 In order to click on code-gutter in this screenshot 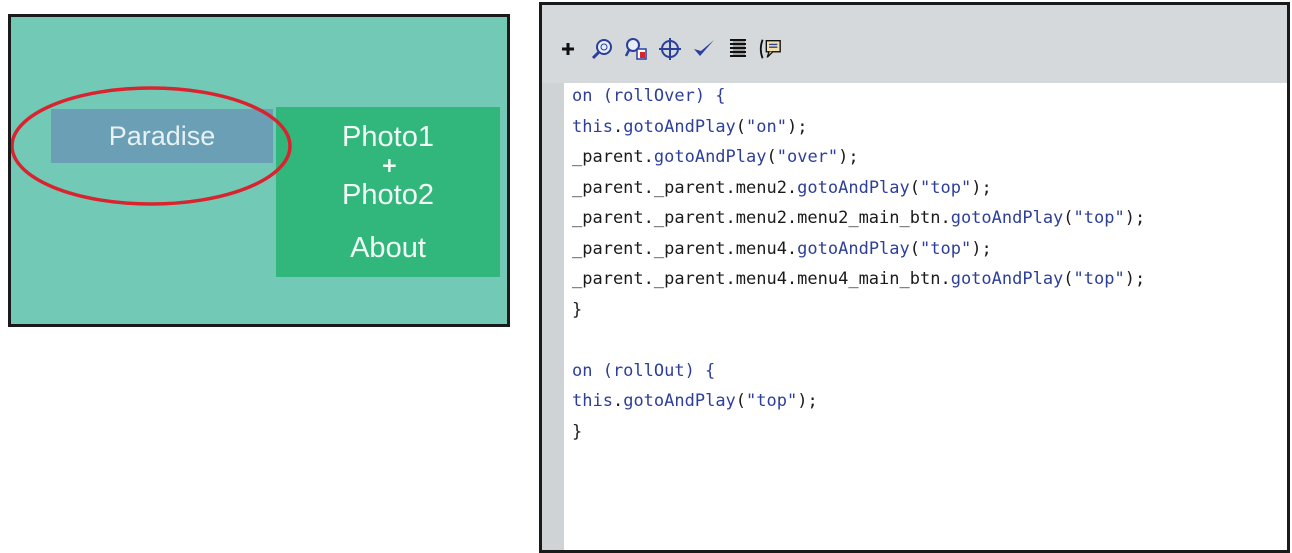, I will do `click(553, 316)`.